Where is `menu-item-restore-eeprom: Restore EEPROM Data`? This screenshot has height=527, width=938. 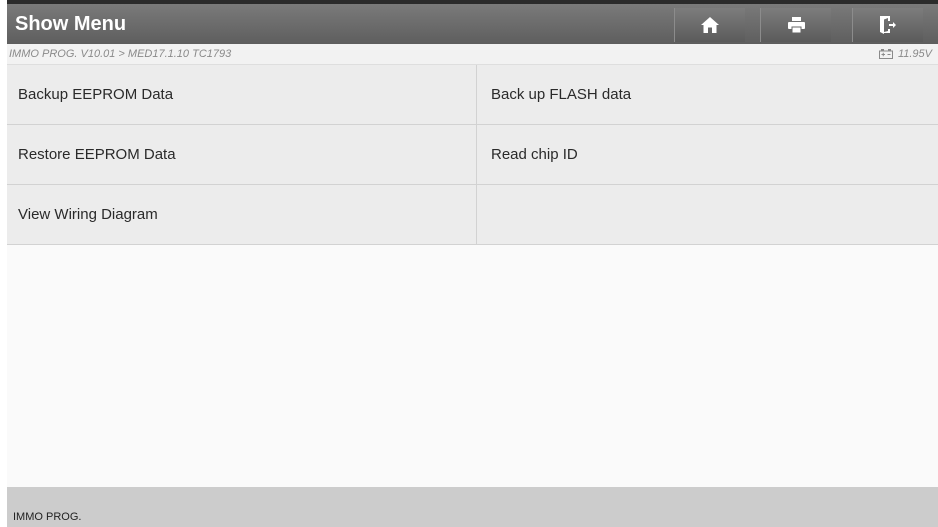 menu-item-restore-eeprom: Restore EEPROM Data is located at coordinates (241, 154).